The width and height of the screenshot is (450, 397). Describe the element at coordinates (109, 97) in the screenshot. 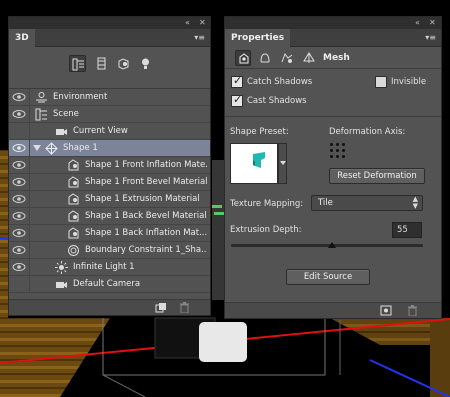

I see `layer-environment: Environment` at that location.